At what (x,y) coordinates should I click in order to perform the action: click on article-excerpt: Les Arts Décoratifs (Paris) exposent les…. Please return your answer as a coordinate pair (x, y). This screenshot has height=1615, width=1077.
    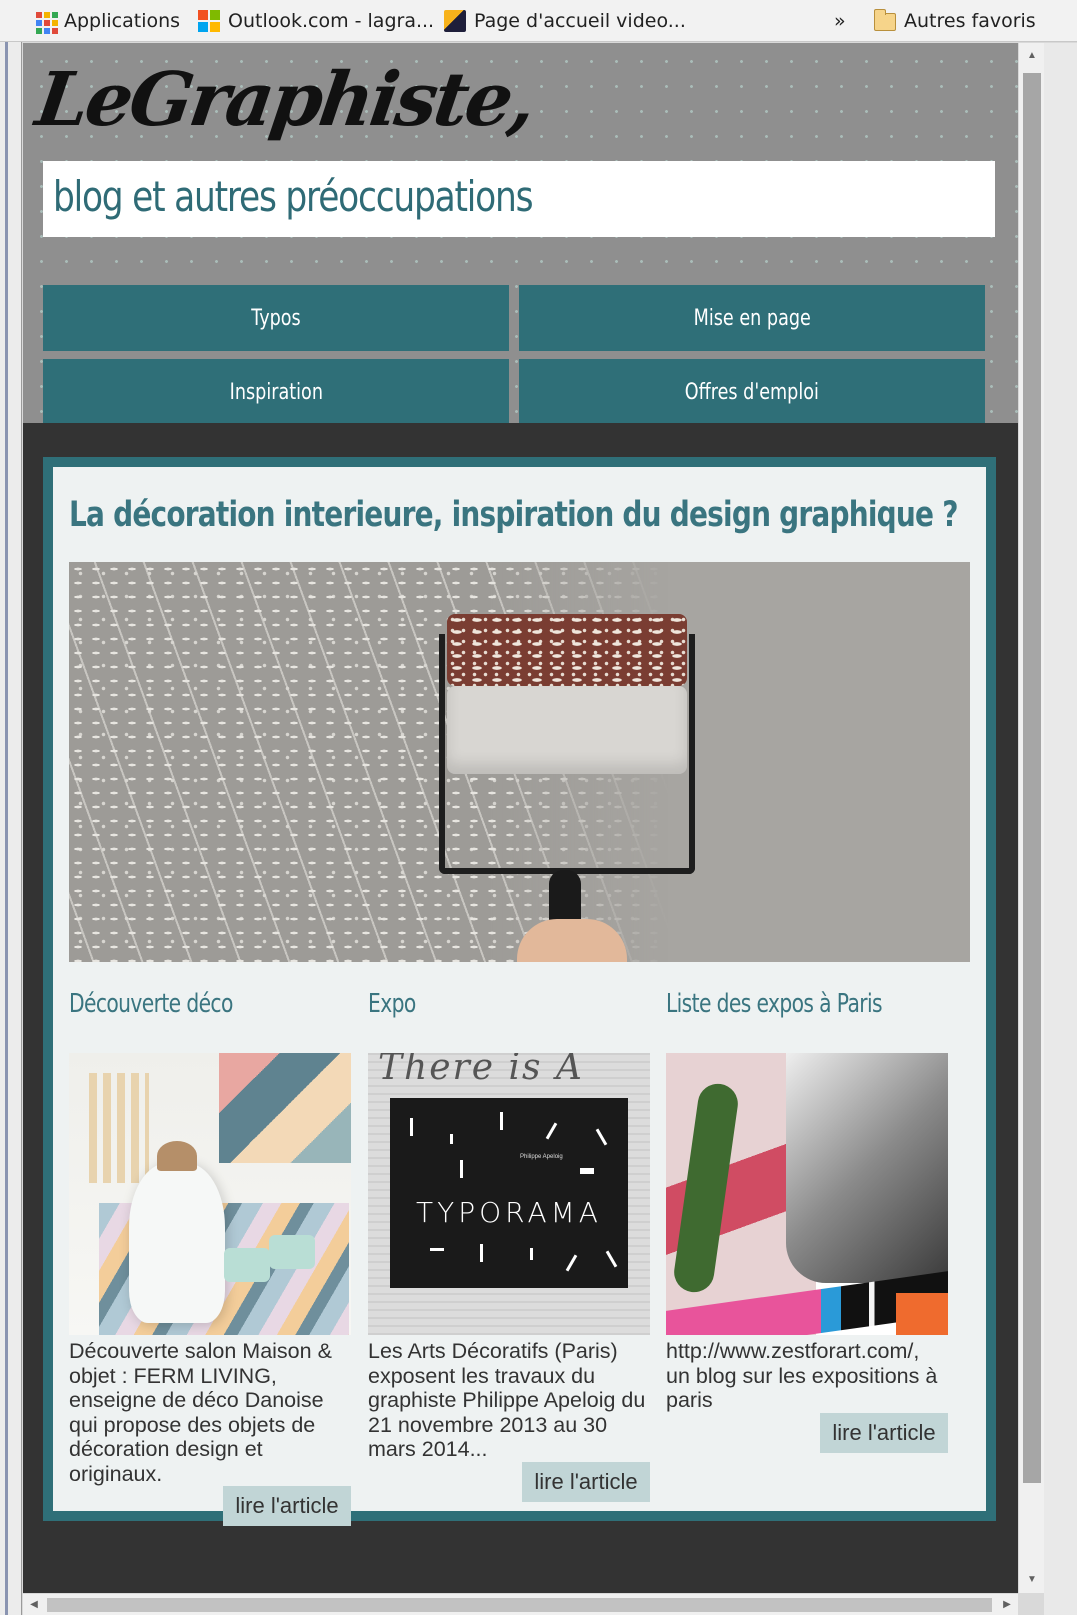
    Looking at the image, I should click on (507, 1400).